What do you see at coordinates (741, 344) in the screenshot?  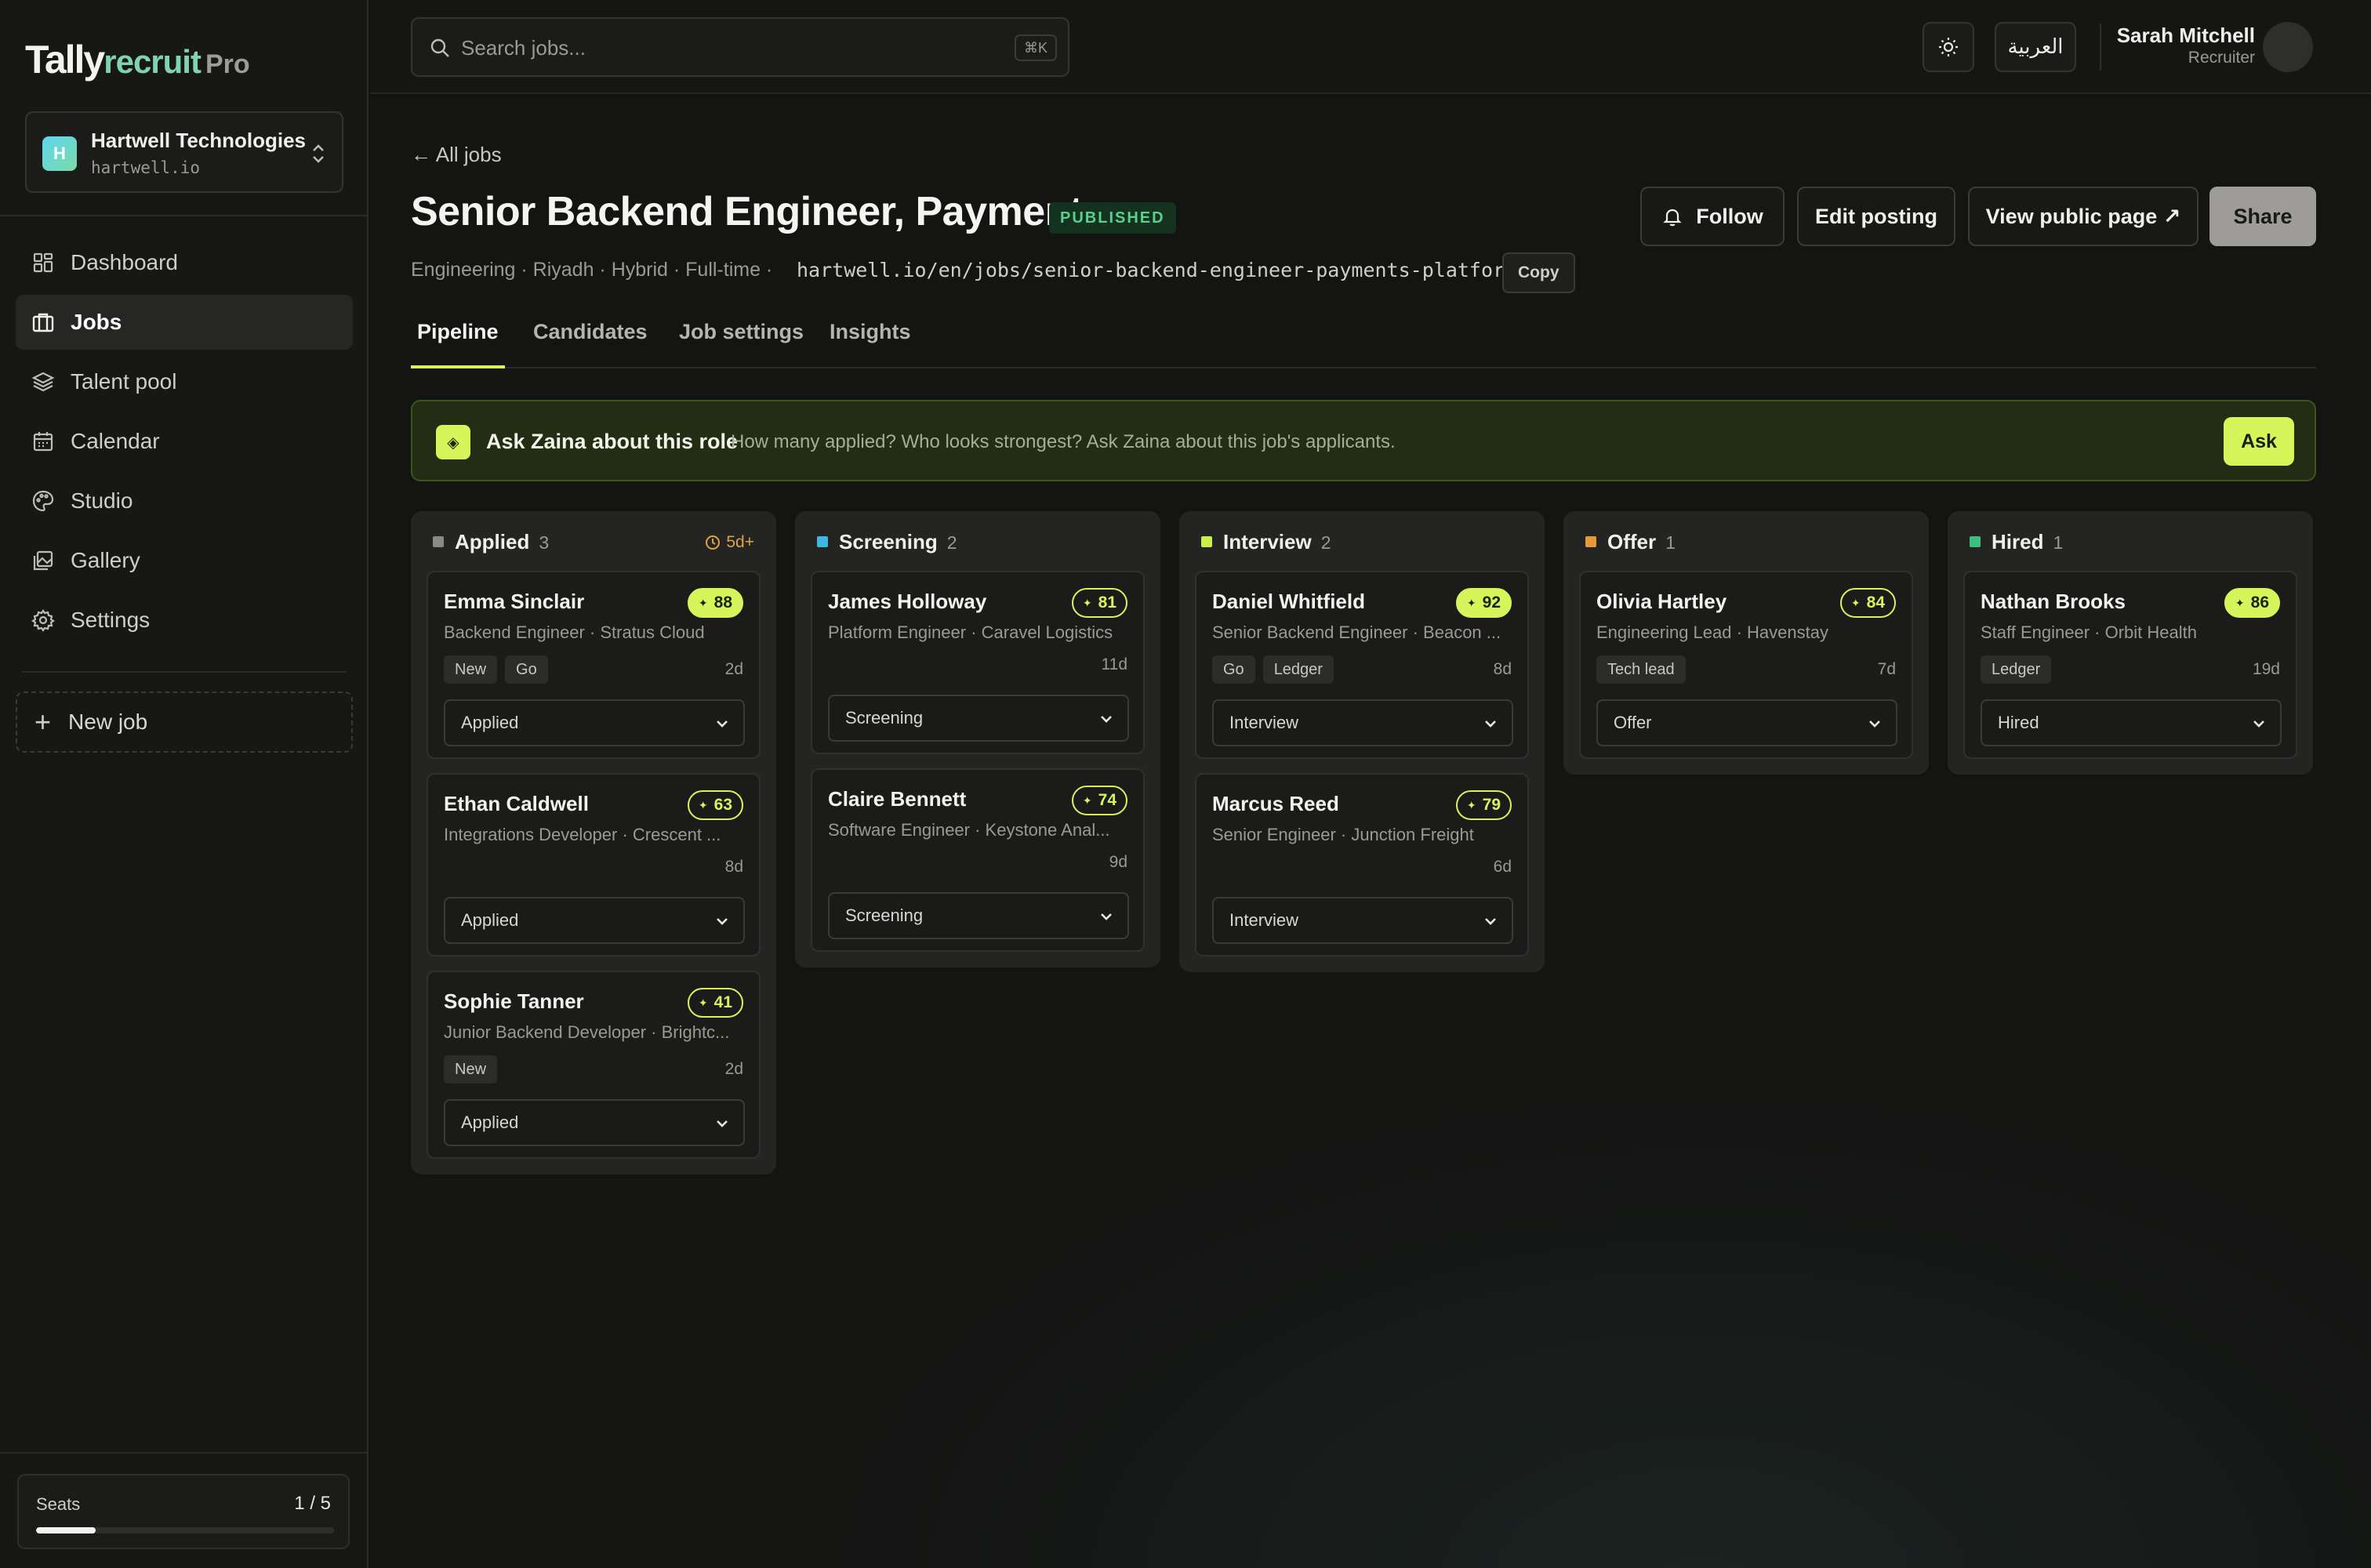 I see `tab-job-settings: Job settings` at bounding box center [741, 344].